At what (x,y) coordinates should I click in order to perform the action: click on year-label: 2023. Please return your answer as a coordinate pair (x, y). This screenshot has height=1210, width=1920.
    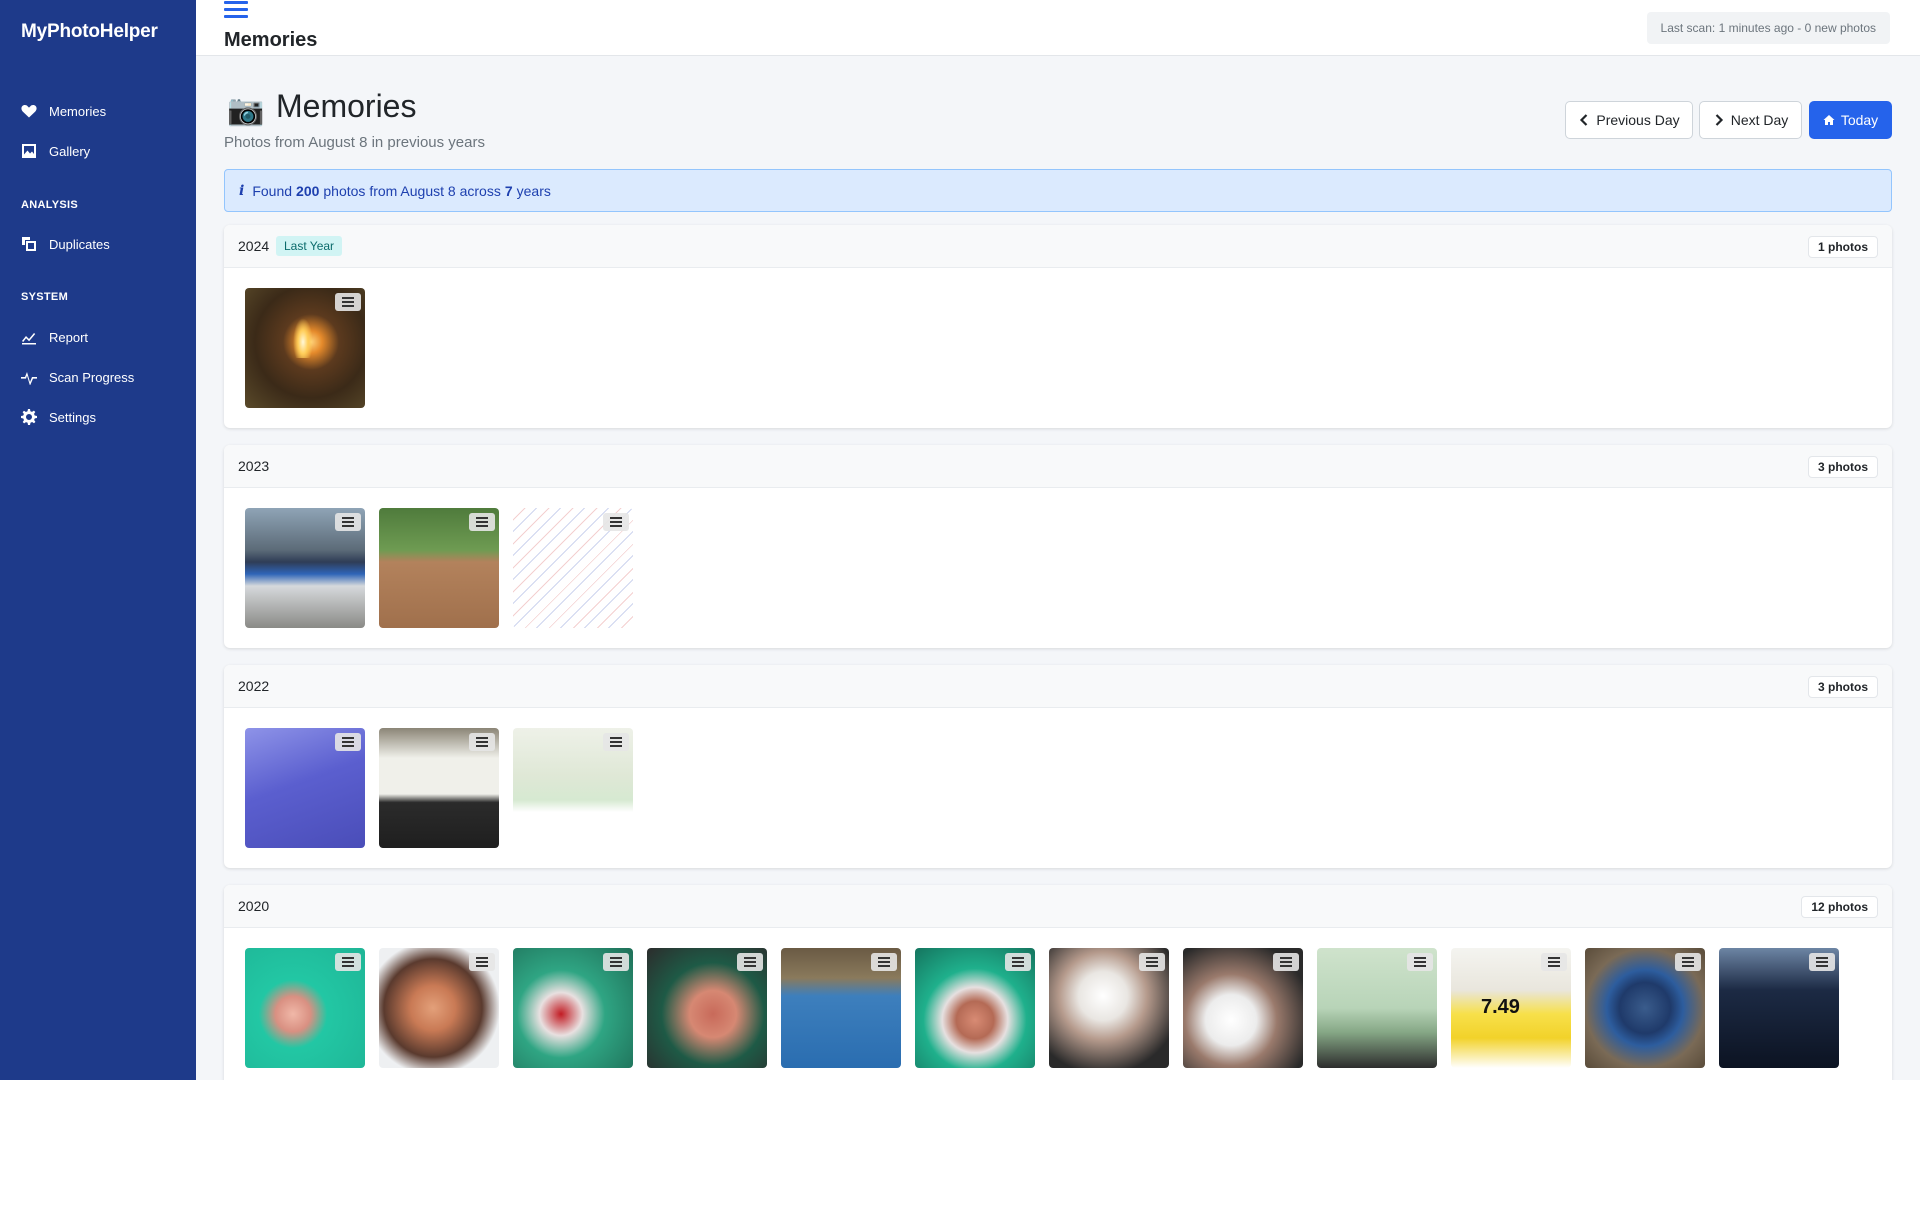
    Looking at the image, I should click on (254, 466).